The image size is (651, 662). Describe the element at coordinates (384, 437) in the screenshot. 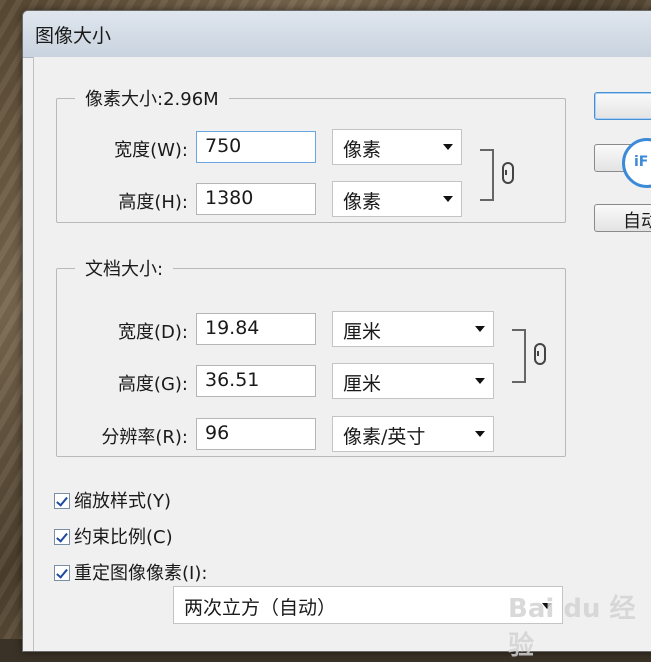

I see `resolution-unit-value: 像素/英寸` at that location.